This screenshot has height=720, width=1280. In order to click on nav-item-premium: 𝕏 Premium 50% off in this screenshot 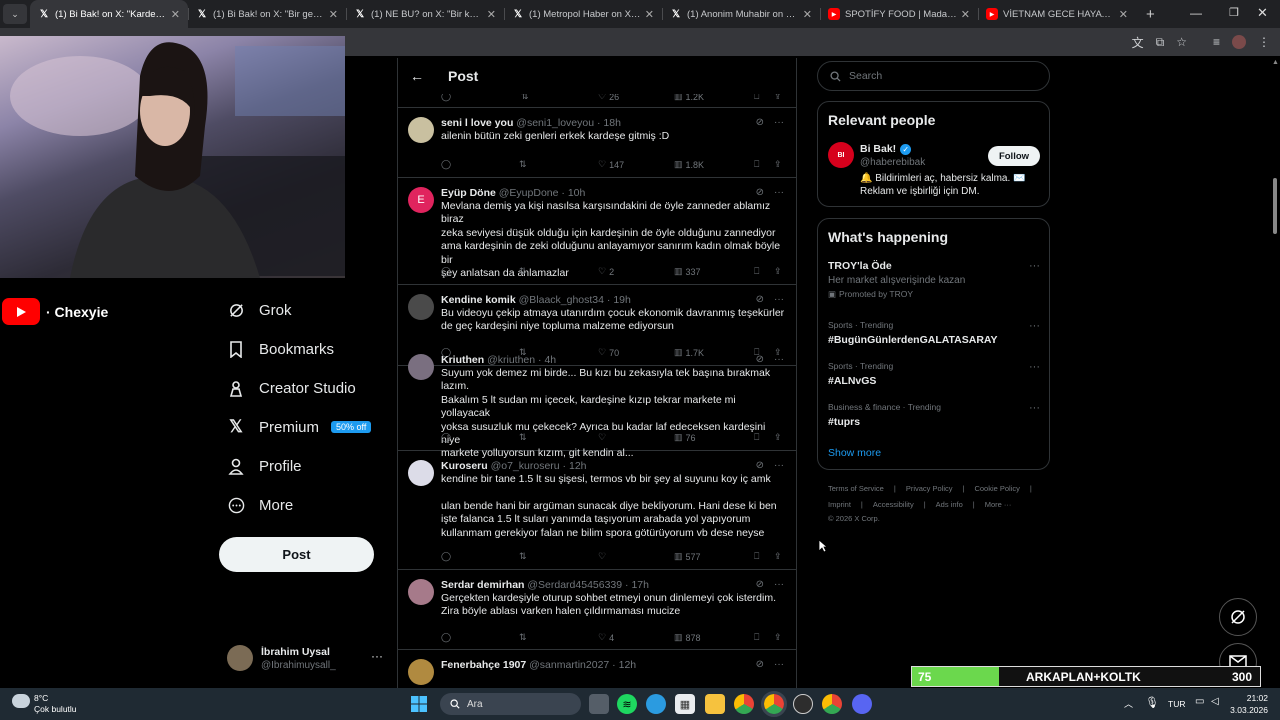, I will do `click(299, 426)`.